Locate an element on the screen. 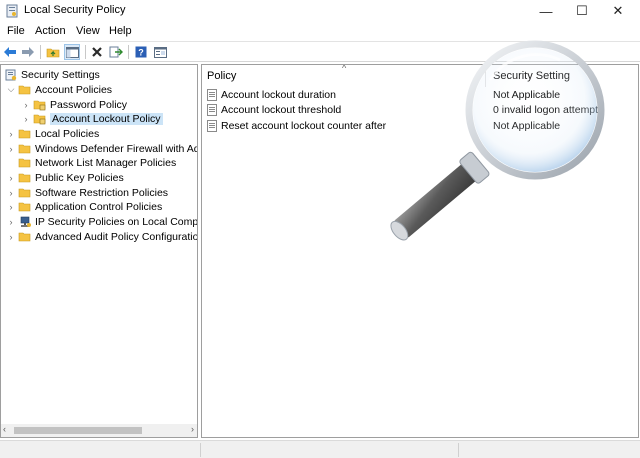  tree-item-public-key-policies: › Public Key Policies is located at coordinates (65, 177).